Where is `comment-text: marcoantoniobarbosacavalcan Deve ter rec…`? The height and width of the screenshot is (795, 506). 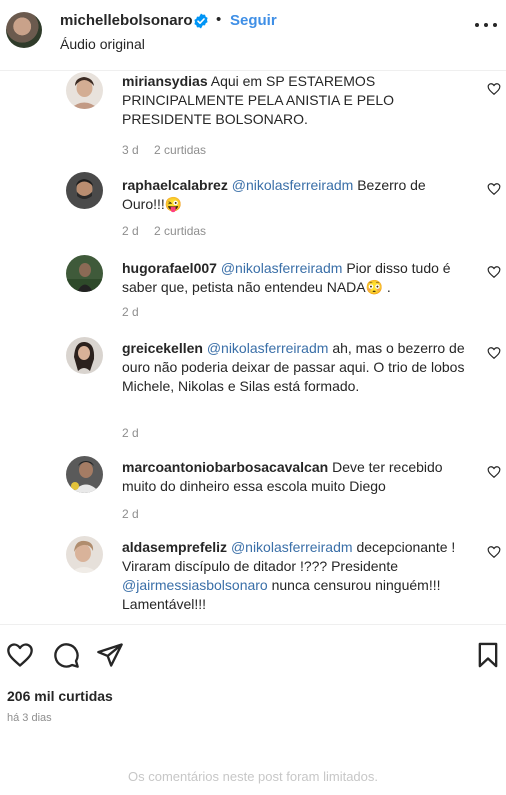
comment-text: marcoantoniobarbosacavalcan Deve ter rec… is located at coordinates (294, 477).